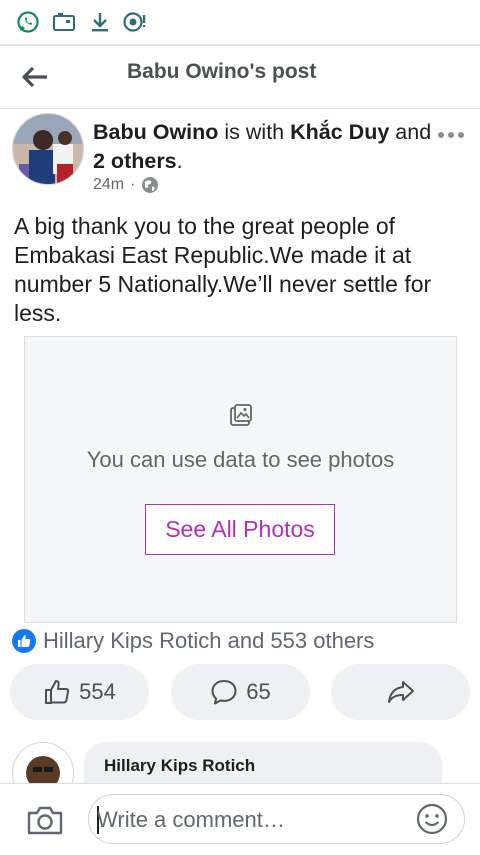  What do you see at coordinates (413, 132) in the screenshot?
I see `and-connector: and` at bounding box center [413, 132].